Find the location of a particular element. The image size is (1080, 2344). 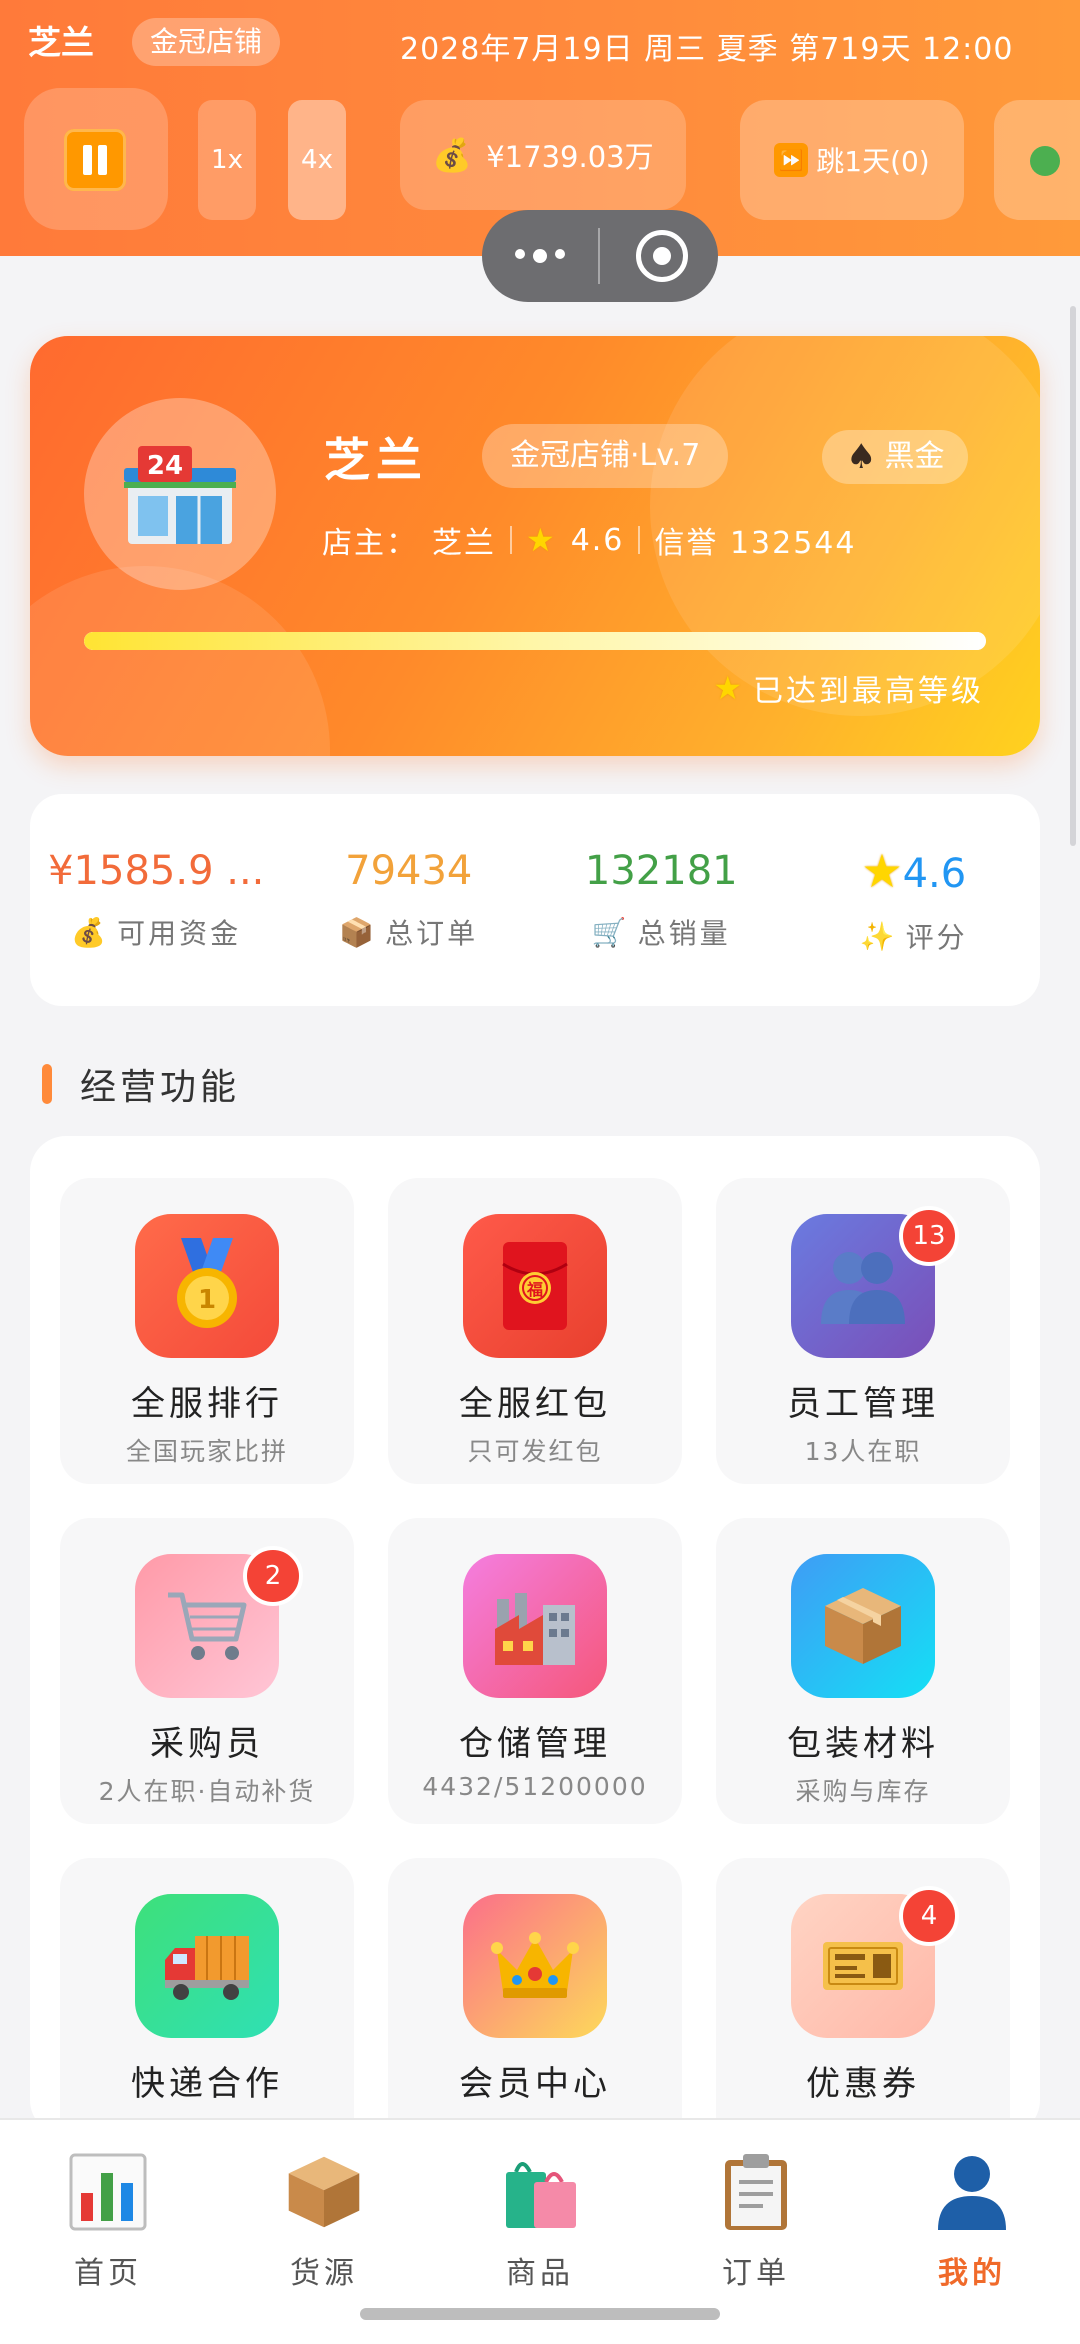

section-accent-bar is located at coordinates (47, 1084).